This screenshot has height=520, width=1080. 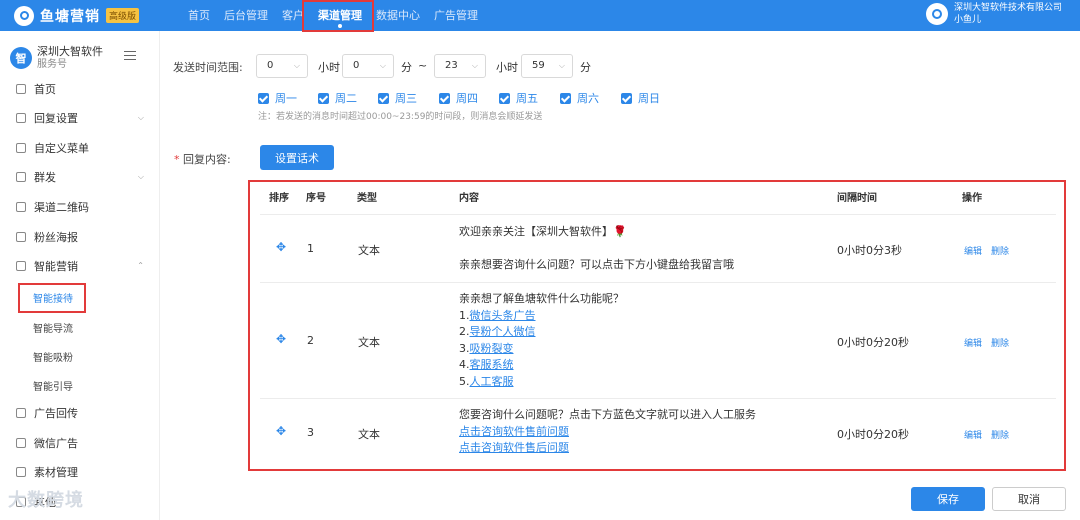 I want to click on checkbox-saturday: 周六, so click(x=579, y=98).